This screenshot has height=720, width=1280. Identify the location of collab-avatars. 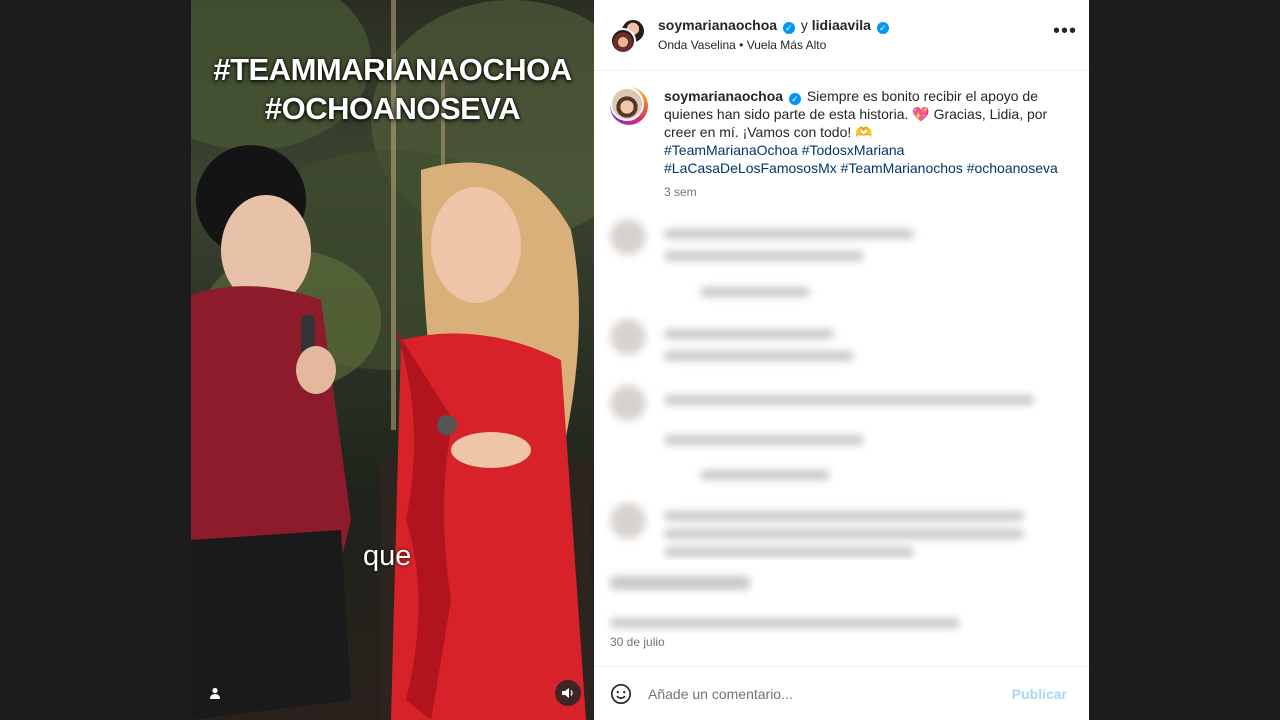
(628, 36).